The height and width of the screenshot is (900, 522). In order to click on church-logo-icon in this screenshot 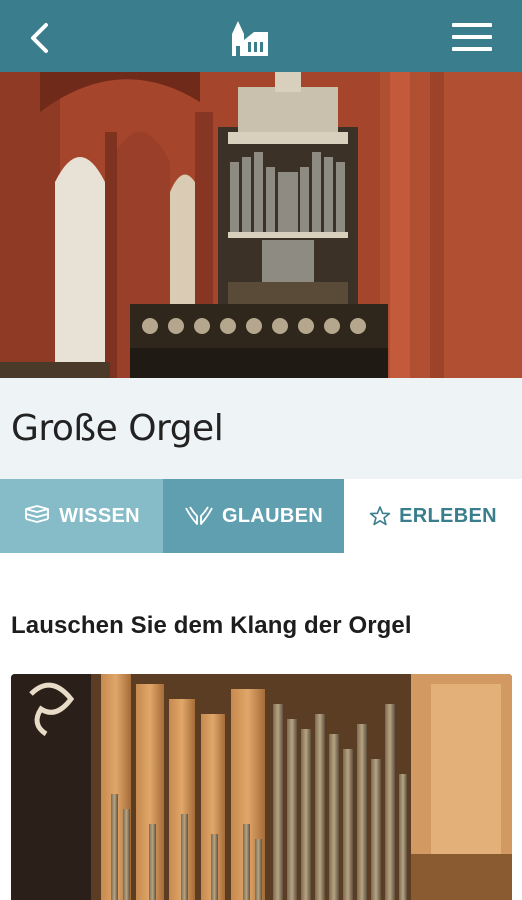, I will do `click(250, 38)`.